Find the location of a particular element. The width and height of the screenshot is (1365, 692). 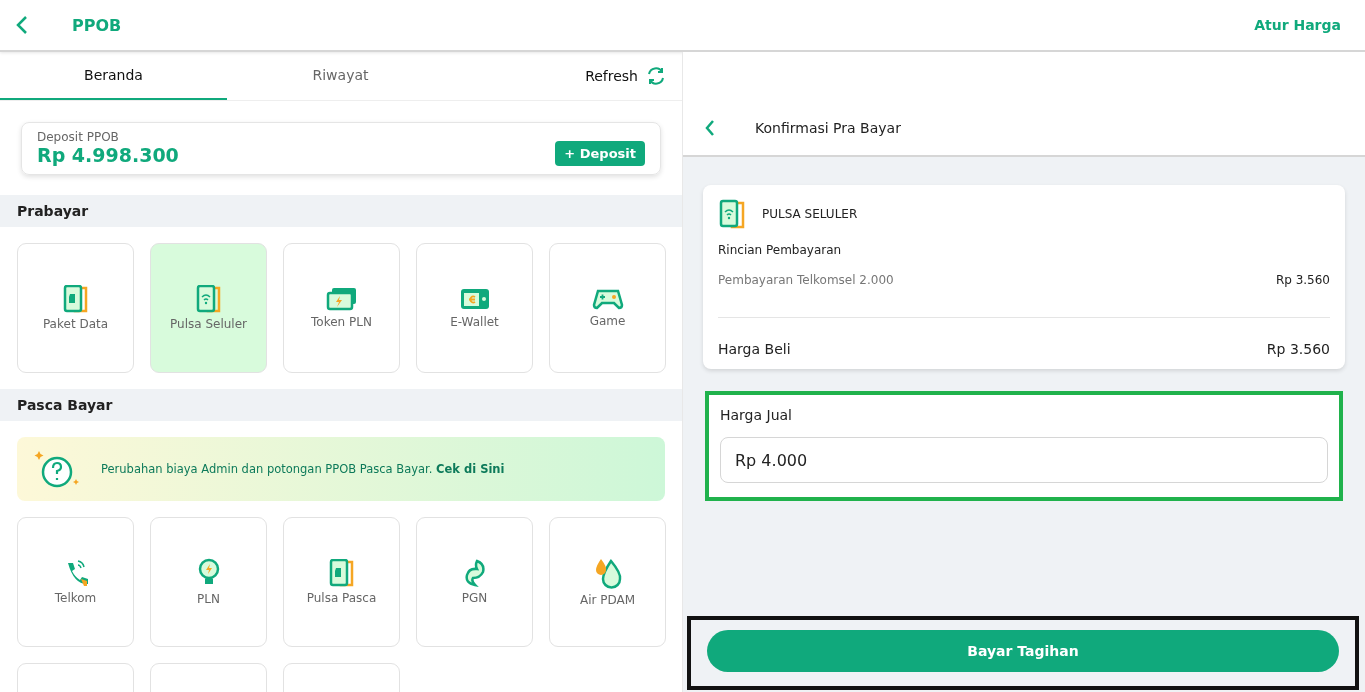

flame-leaf-icon is located at coordinates (474, 573).